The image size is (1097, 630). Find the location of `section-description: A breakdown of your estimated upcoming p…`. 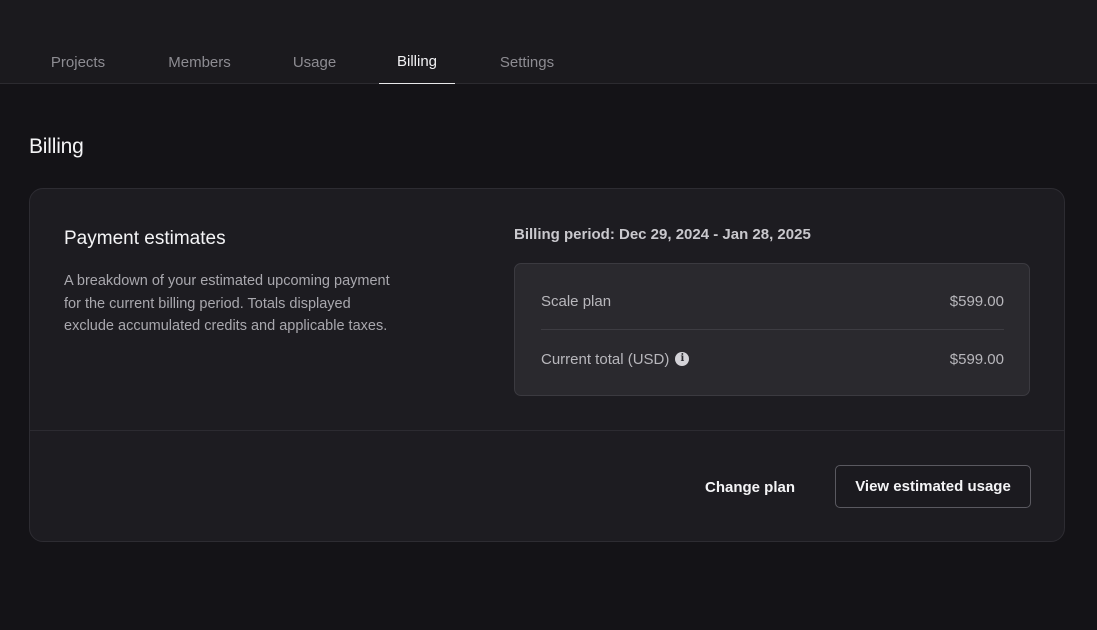

section-description: A breakdown of your estimated upcoming p… is located at coordinates (227, 303).